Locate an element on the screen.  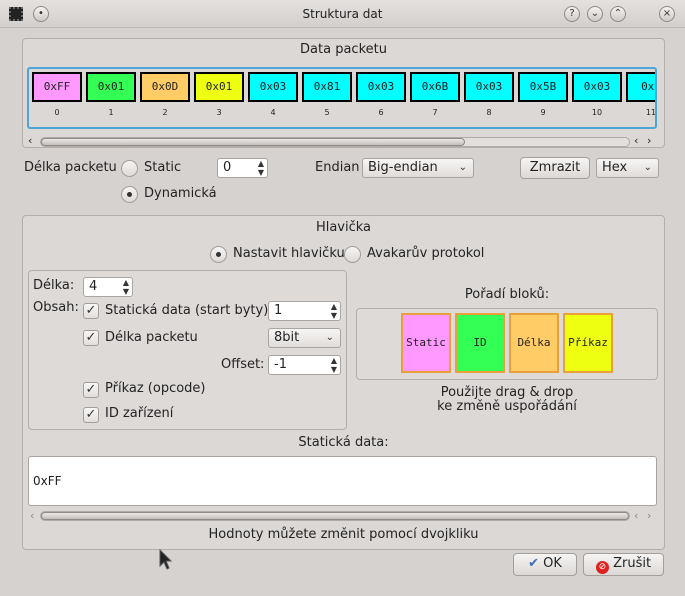
maximize-button: ⌃ is located at coordinates (618, 14).